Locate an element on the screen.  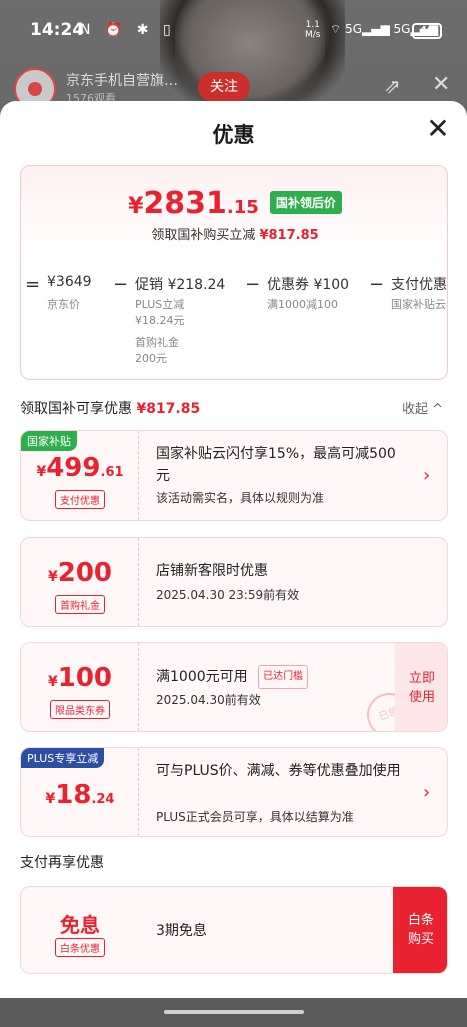
section-title-amount: ¥817.85 is located at coordinates (168, 409).